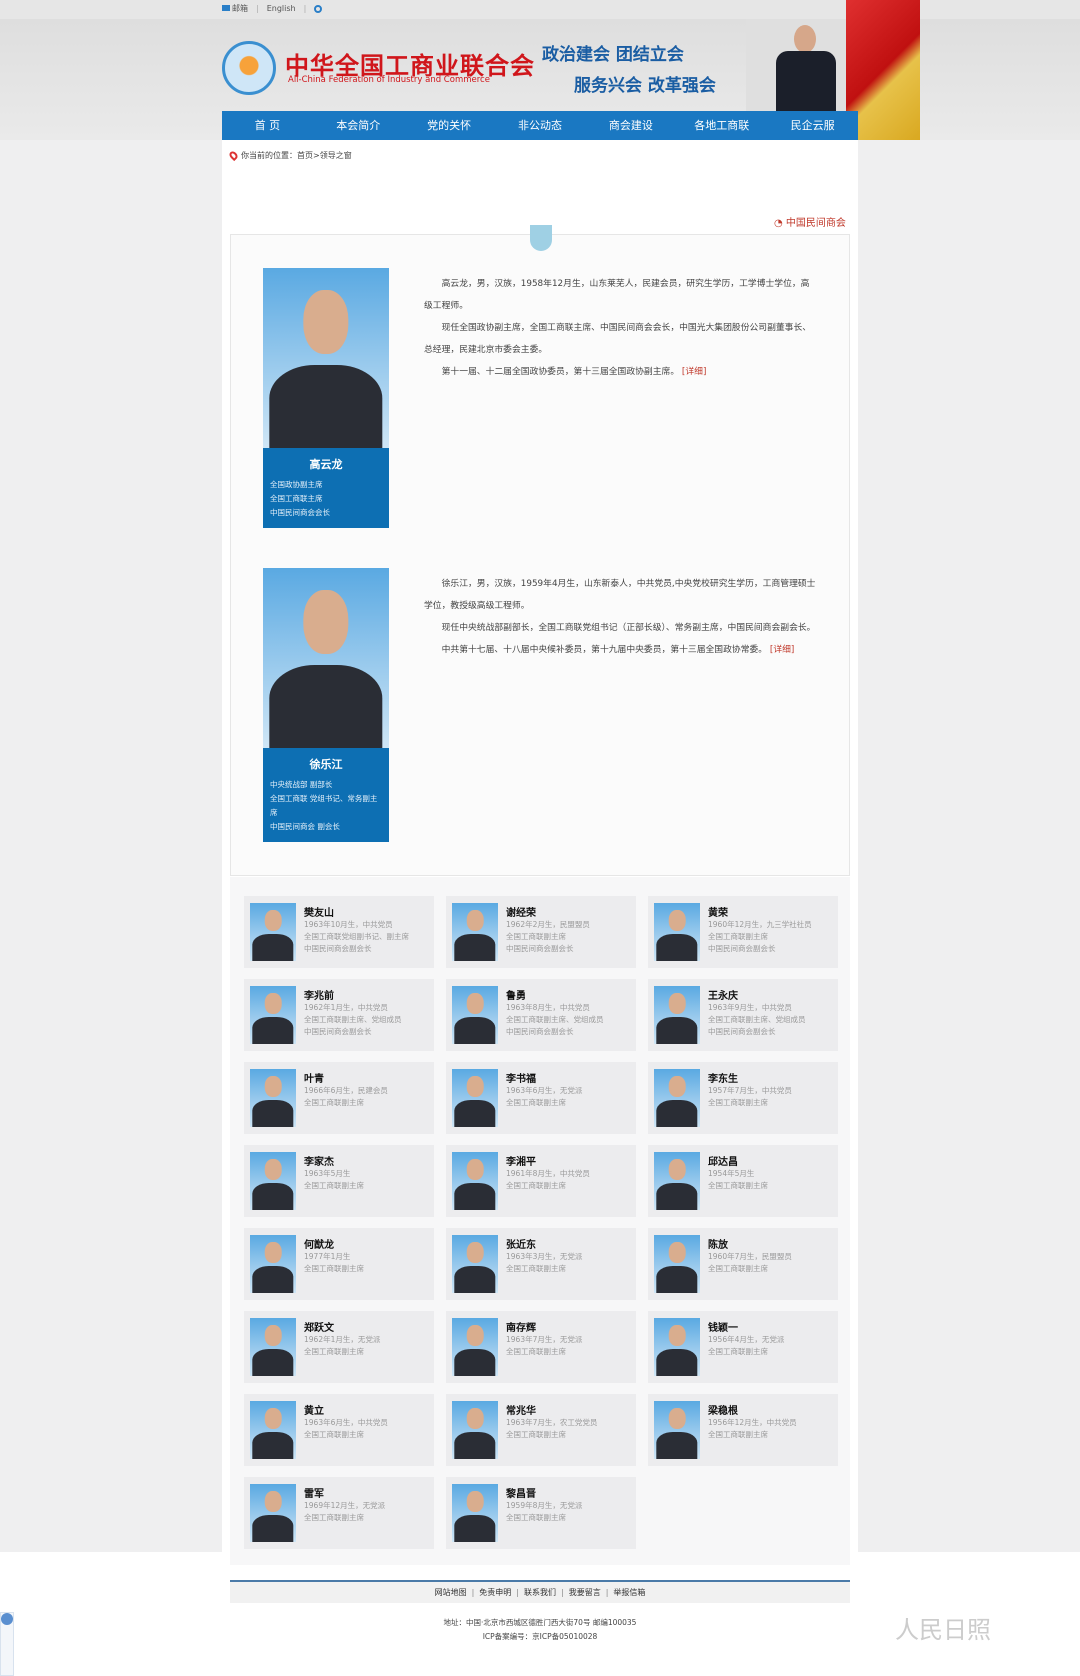 The width and height of the screenshot is (1080, 1676). Describe the element at coordinates (267, 125) in the screenshot. I see `nav-item: 首 页` at that location.